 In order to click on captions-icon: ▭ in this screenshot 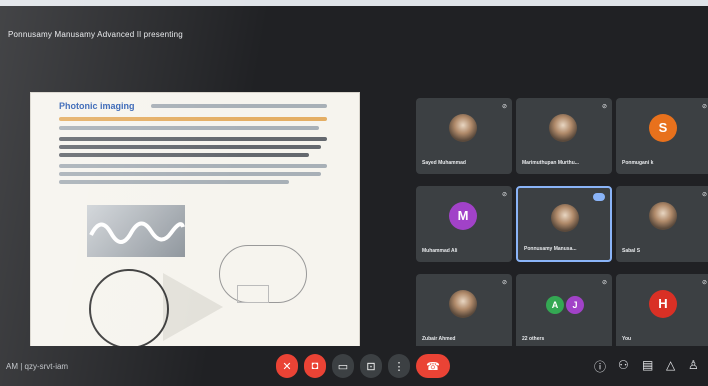, I will do `click(343, 366)`.